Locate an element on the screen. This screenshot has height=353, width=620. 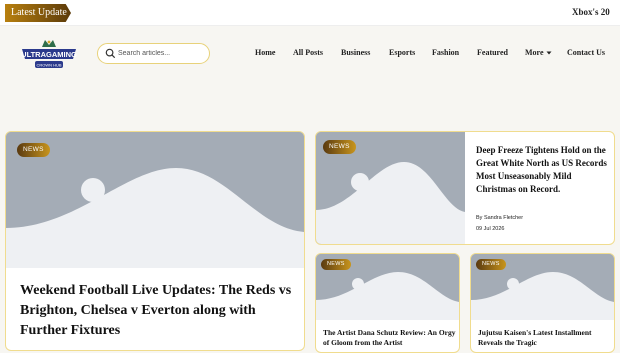
logo-name: ULTRAGAMING is located at coordinates (49, 54).